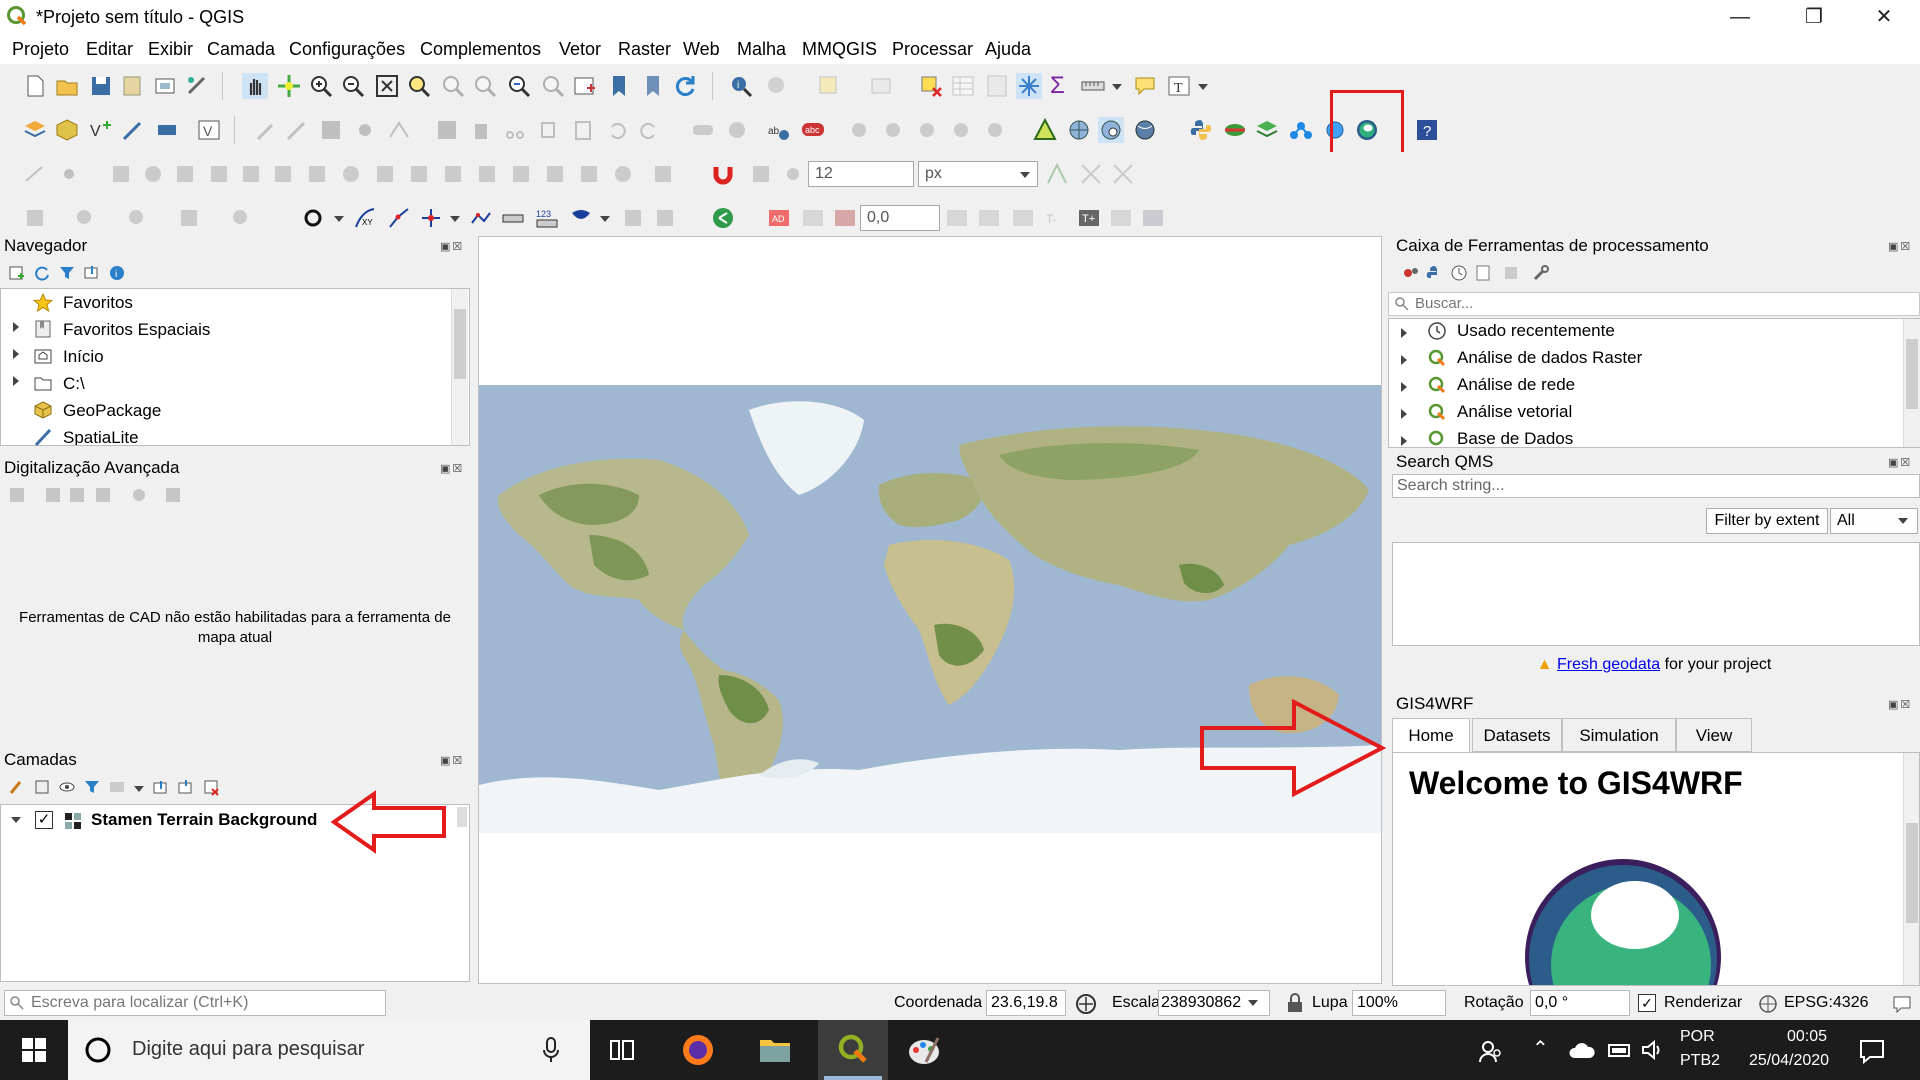 The width and height of the screenshot is (1920, 1080). Describe the element at coordinates (549, 130) in the screenshot. I see `copy-features-icon` at that location.